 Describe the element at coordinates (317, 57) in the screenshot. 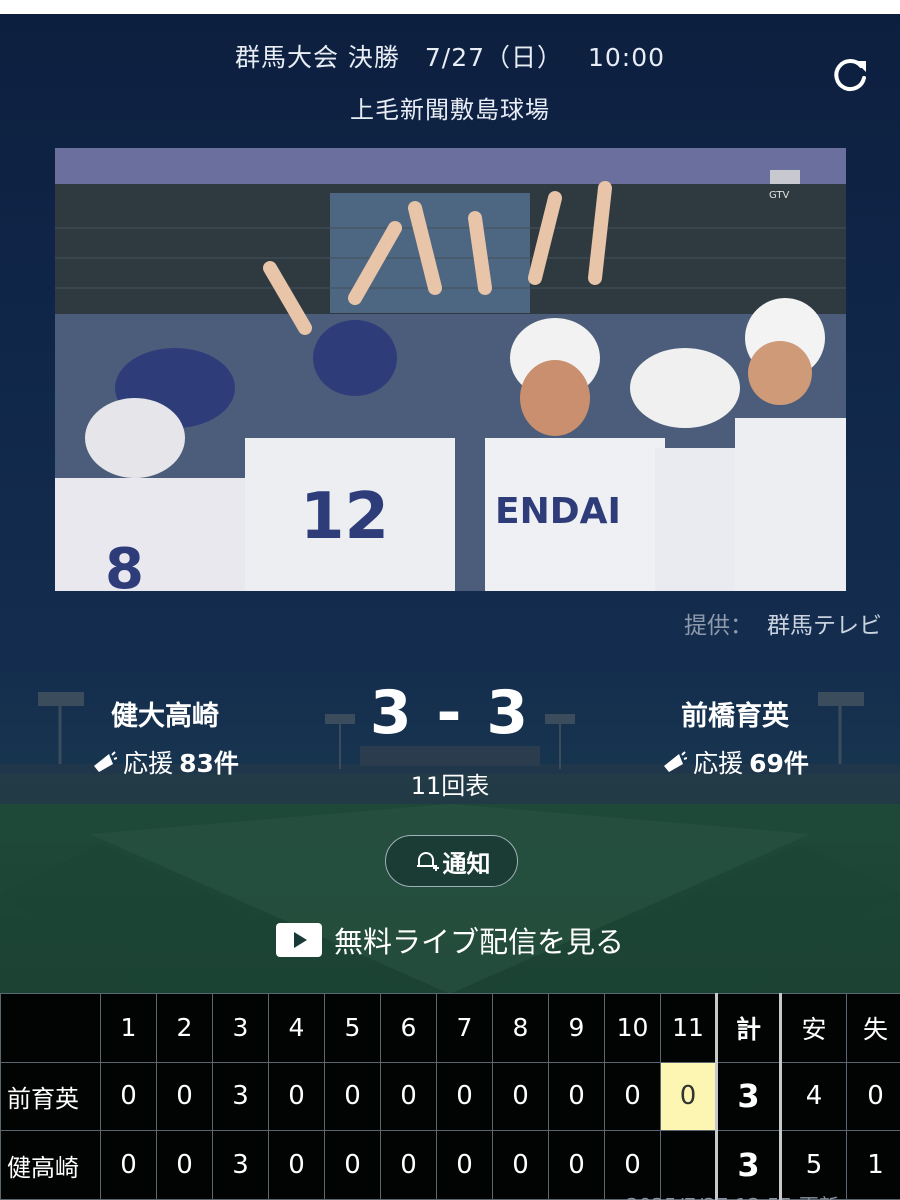

I see `tournament-name: 群馬大会 決勝` at that location.